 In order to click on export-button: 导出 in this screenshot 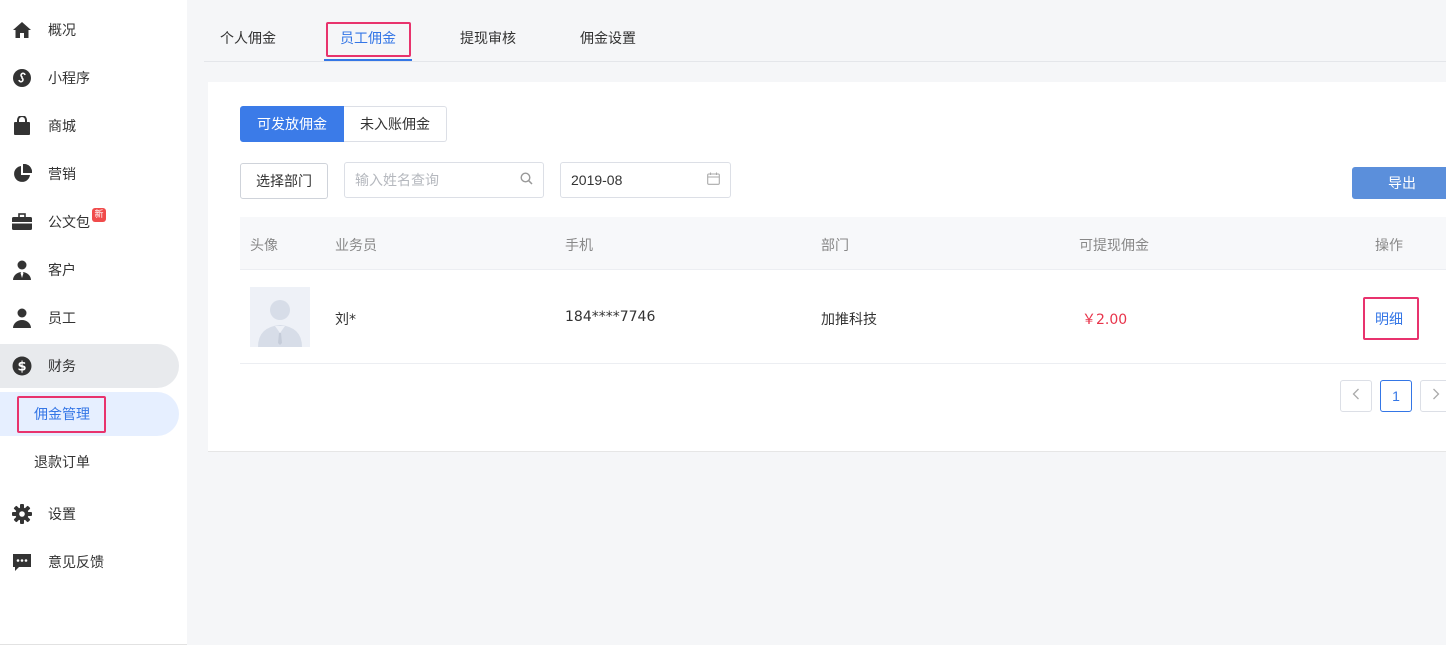, I will do `click(1399, 183)`.